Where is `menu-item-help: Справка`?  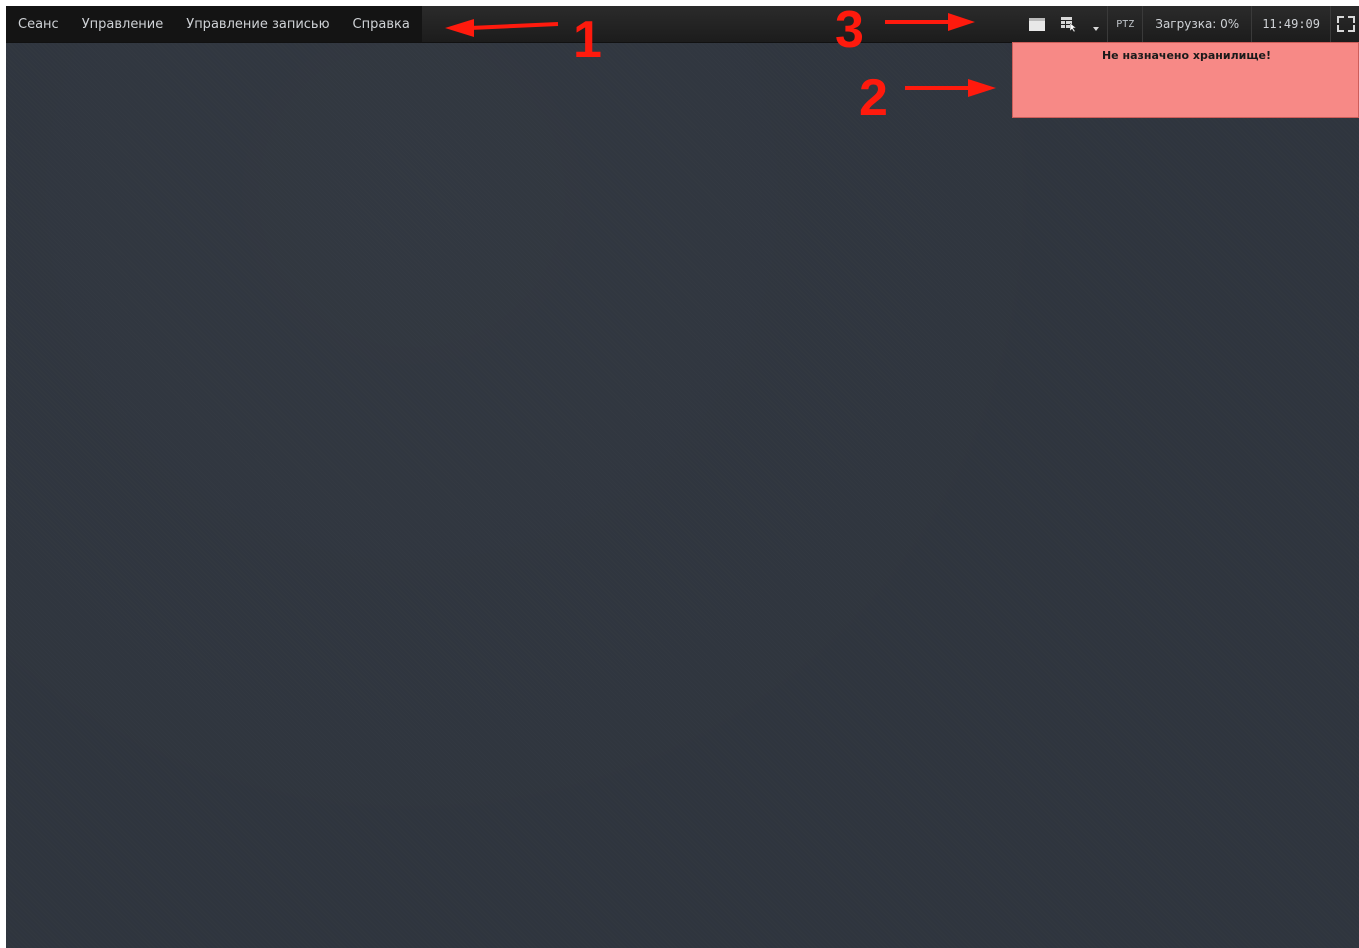 menu-item-help: Справка is located at coordinates (381, 24).